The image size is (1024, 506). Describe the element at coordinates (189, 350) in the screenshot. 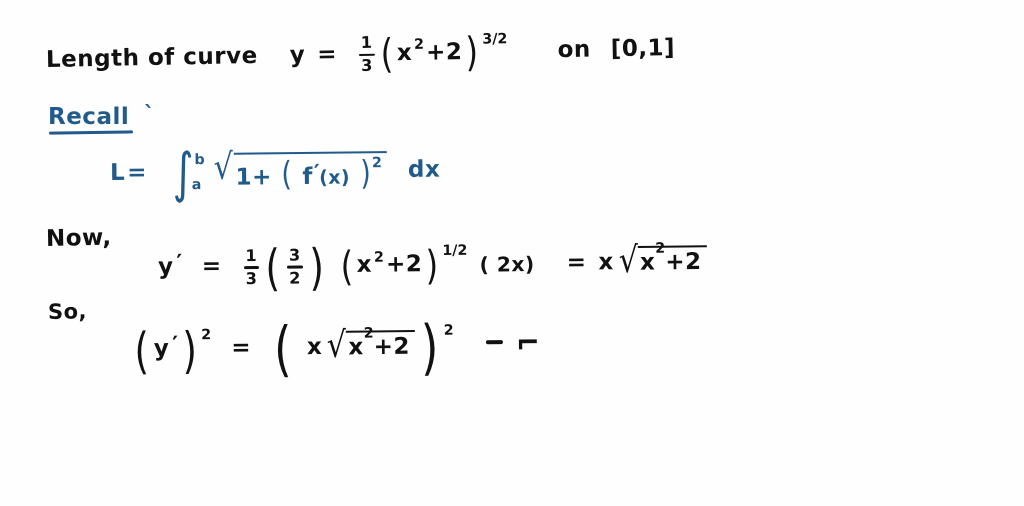

I see `paren-close-outer: )` at that location.